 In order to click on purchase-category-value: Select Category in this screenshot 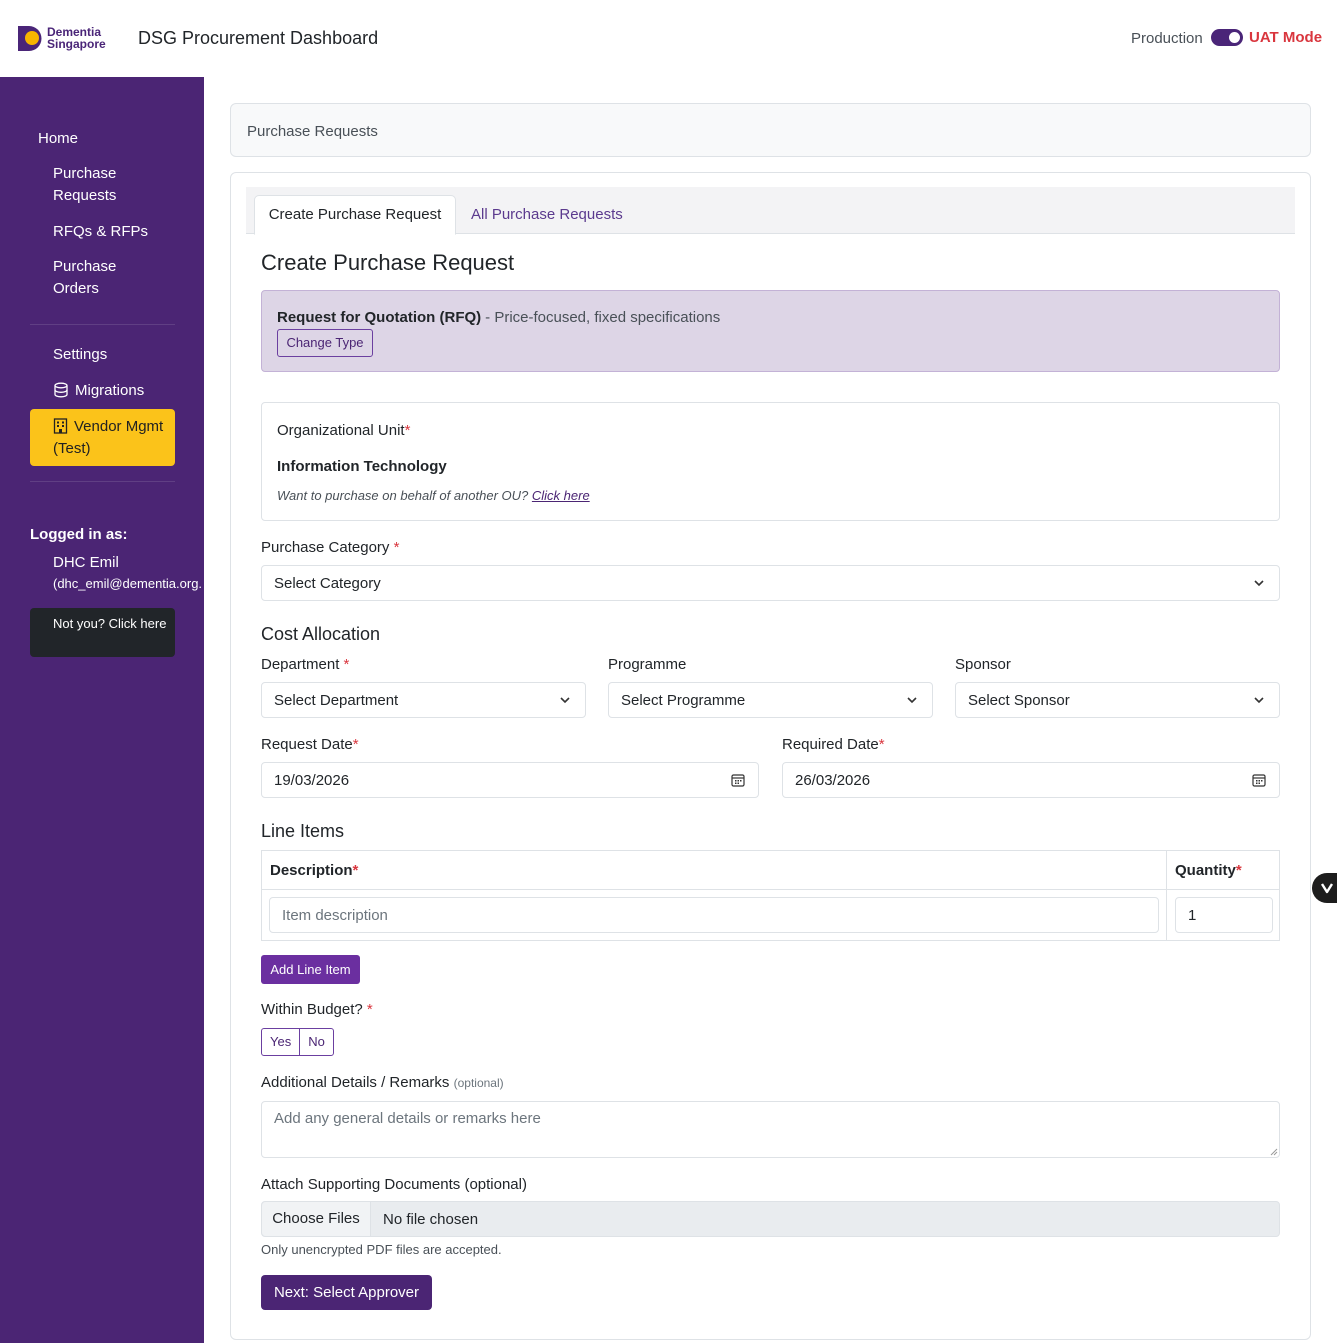, I will do `click(327, 583)`.